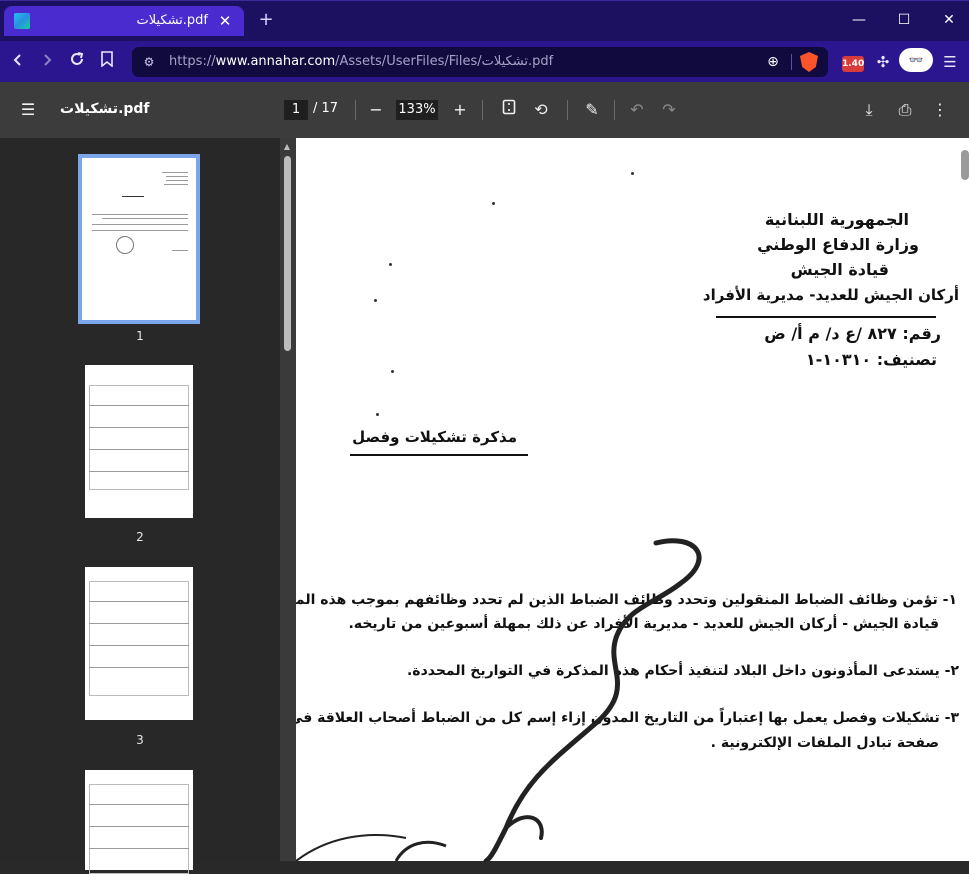 Image resolution: width=969 pixels, height=874 pixels. Describe the element at coordinates (949, 20) in the screenshot. I see `close-window-button: ✕` at that location.